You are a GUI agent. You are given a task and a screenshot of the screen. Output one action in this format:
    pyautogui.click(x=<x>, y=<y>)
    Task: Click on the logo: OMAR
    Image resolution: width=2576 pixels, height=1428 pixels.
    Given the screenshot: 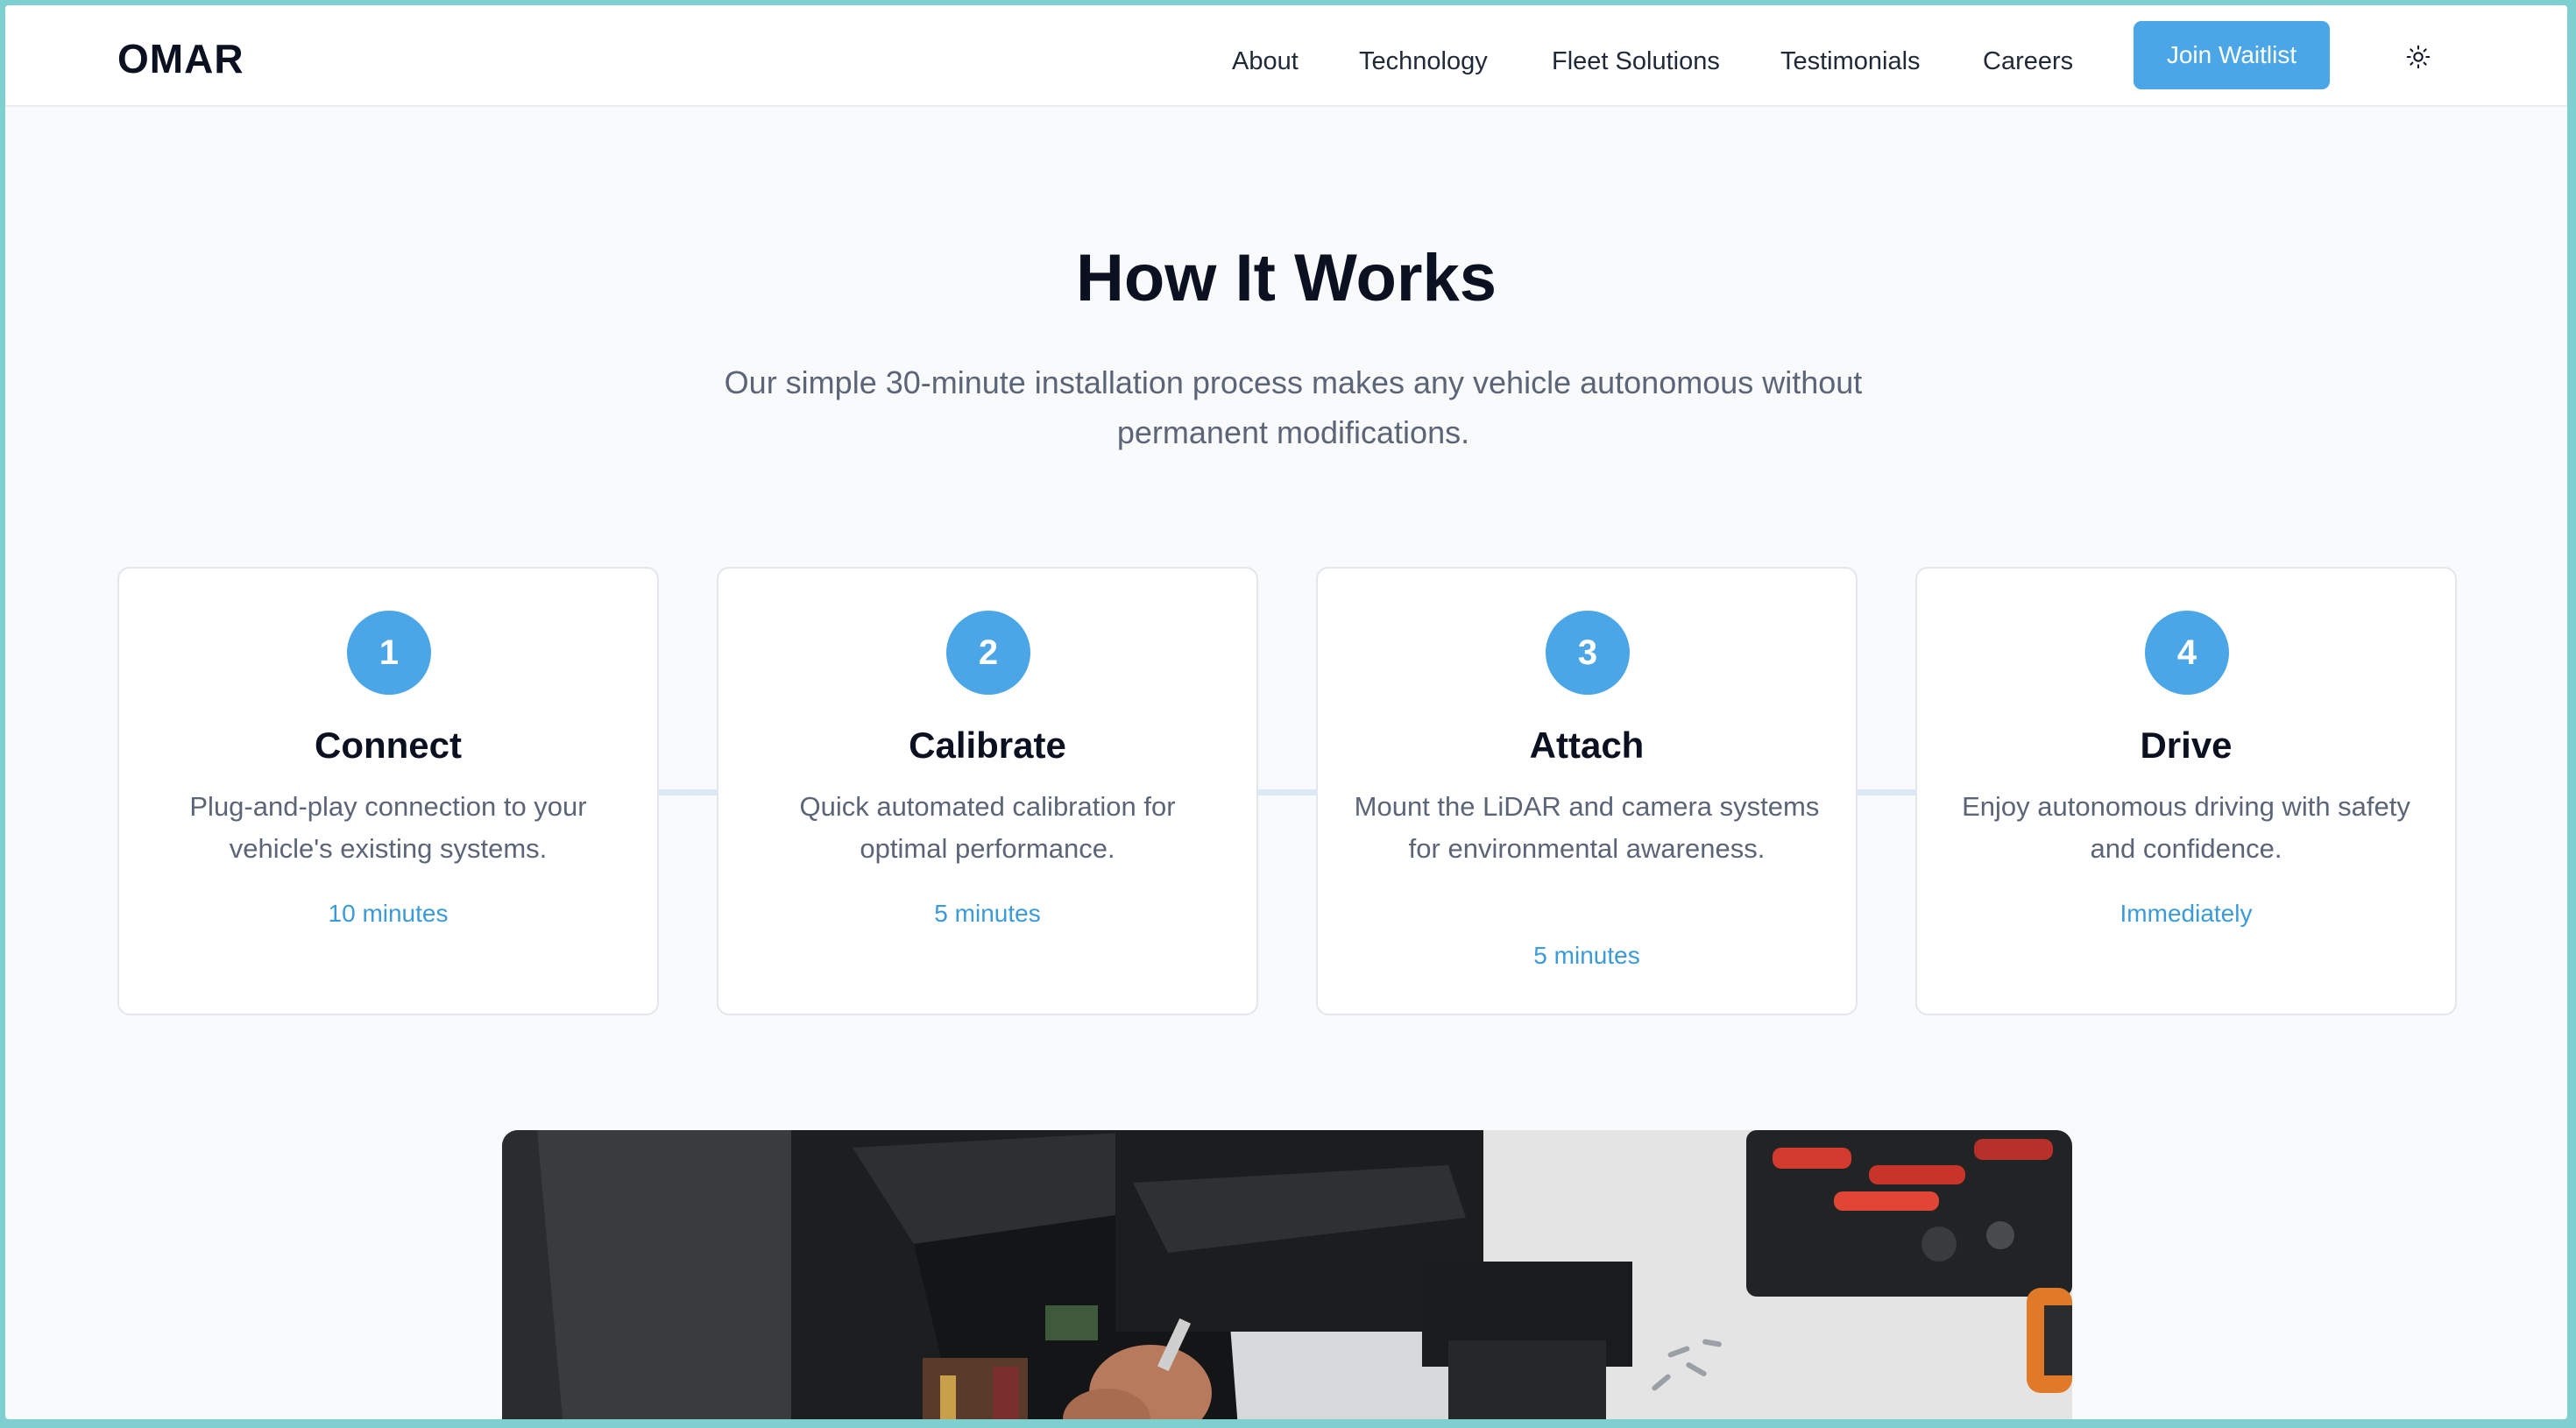 What is the action you would take?
    pyautogui.click(x=180, y=59)
    